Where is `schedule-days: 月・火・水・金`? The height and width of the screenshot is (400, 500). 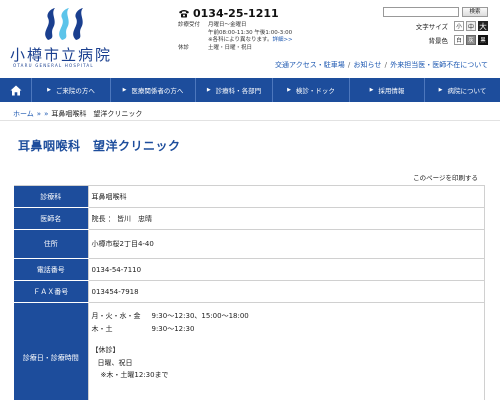 schedule-days: 月・火・水・金 is located at coordinates (116, 316).